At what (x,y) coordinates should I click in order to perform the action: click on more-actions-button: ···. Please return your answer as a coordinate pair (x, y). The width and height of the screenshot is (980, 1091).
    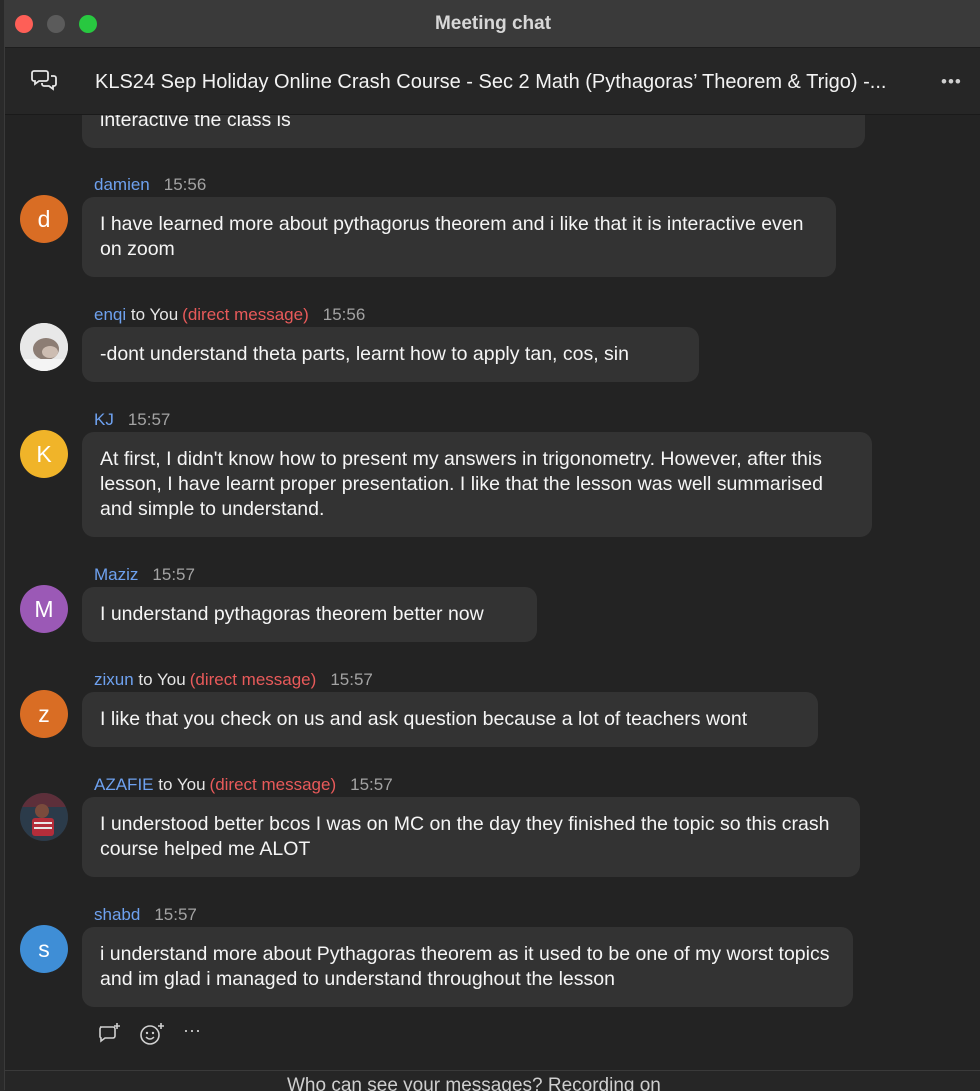
    Looking at the image, I should click on (192, 1030).